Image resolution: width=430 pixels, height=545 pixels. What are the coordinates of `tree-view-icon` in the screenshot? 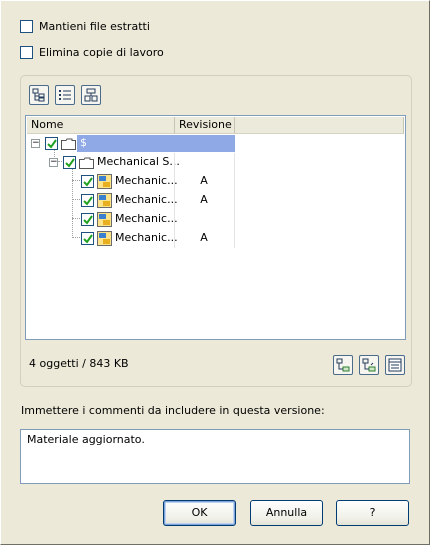 It's located at (38, 95).